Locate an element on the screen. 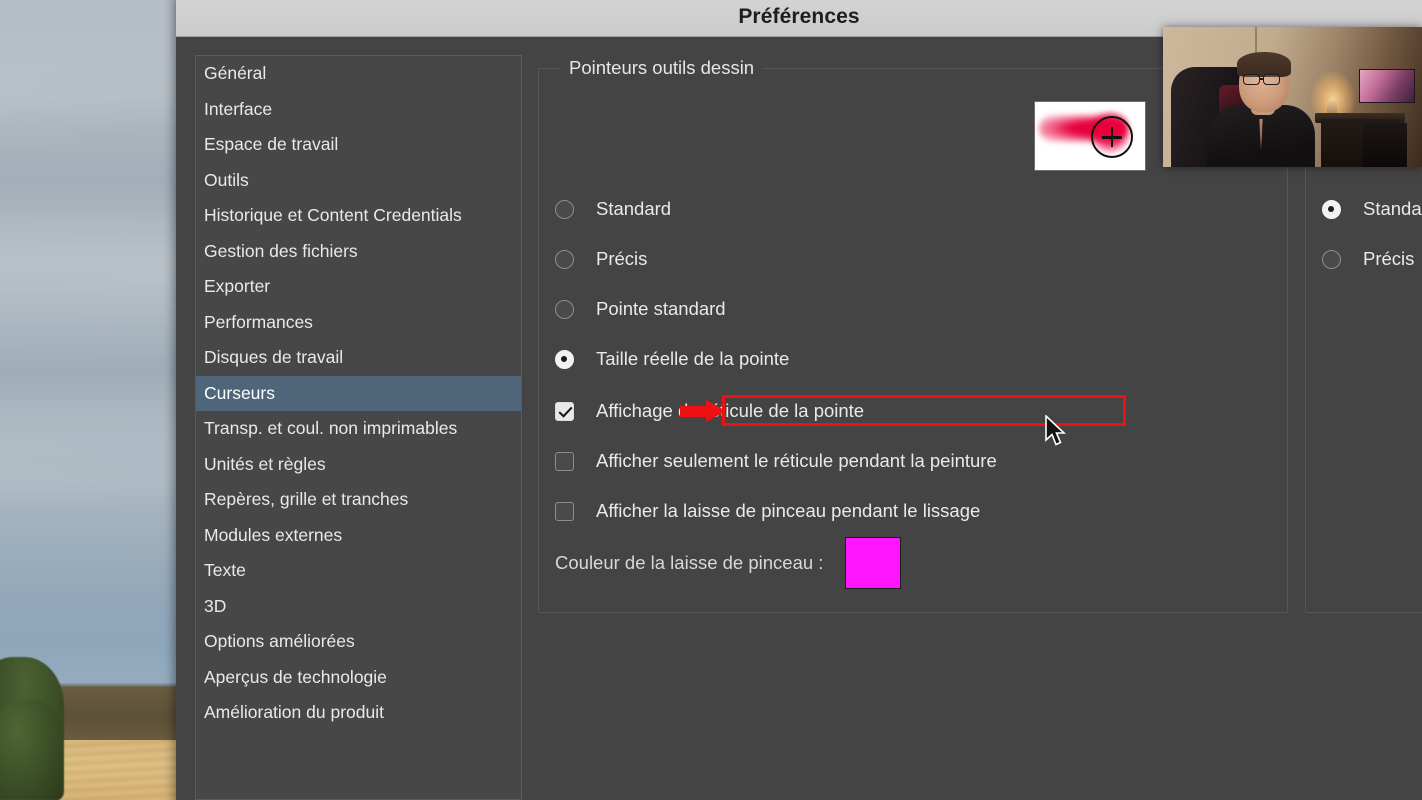  sidebar-item: Repères, grille et tranches is located at coordinates (358, 500).